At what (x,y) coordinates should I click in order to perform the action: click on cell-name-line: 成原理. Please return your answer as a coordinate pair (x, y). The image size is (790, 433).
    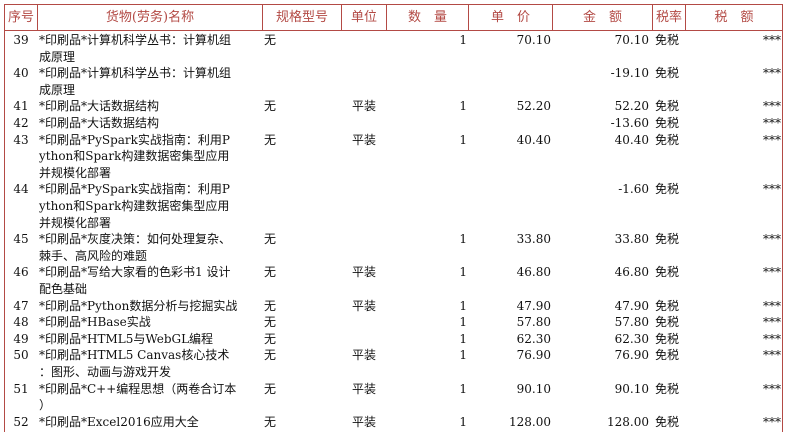
    Looking at the image, I should click on (57, 56).